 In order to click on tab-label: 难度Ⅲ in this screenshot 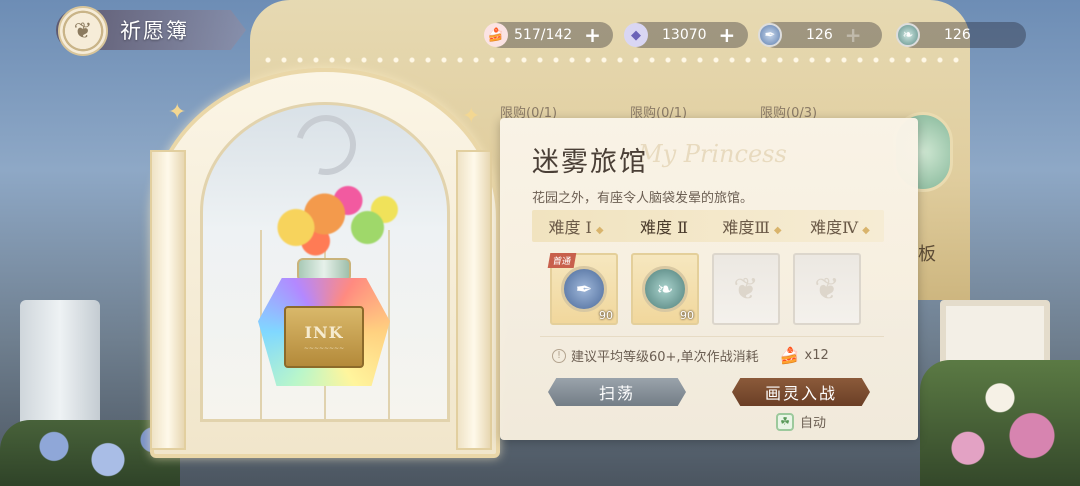, I will do `click(746, 227)`.